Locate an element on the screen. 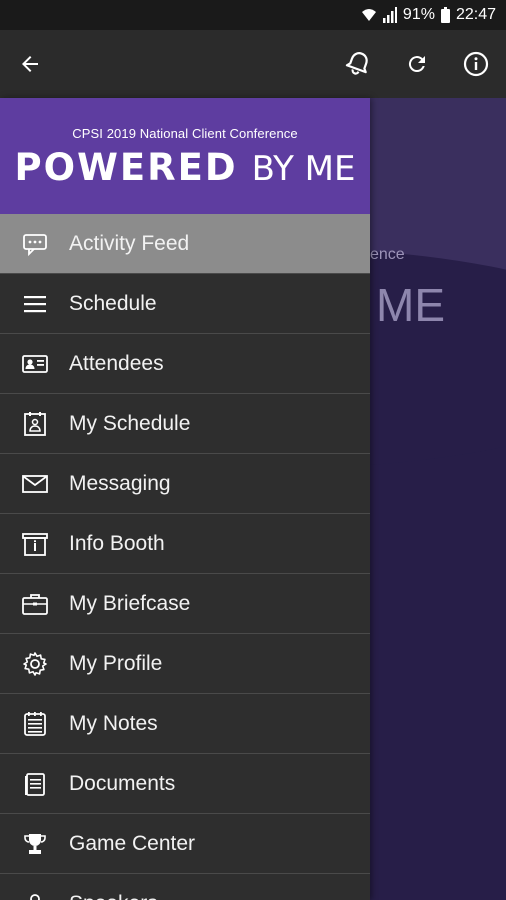  menu-item-activity-feed: Activity Feed is located at coordinates (185, 244).